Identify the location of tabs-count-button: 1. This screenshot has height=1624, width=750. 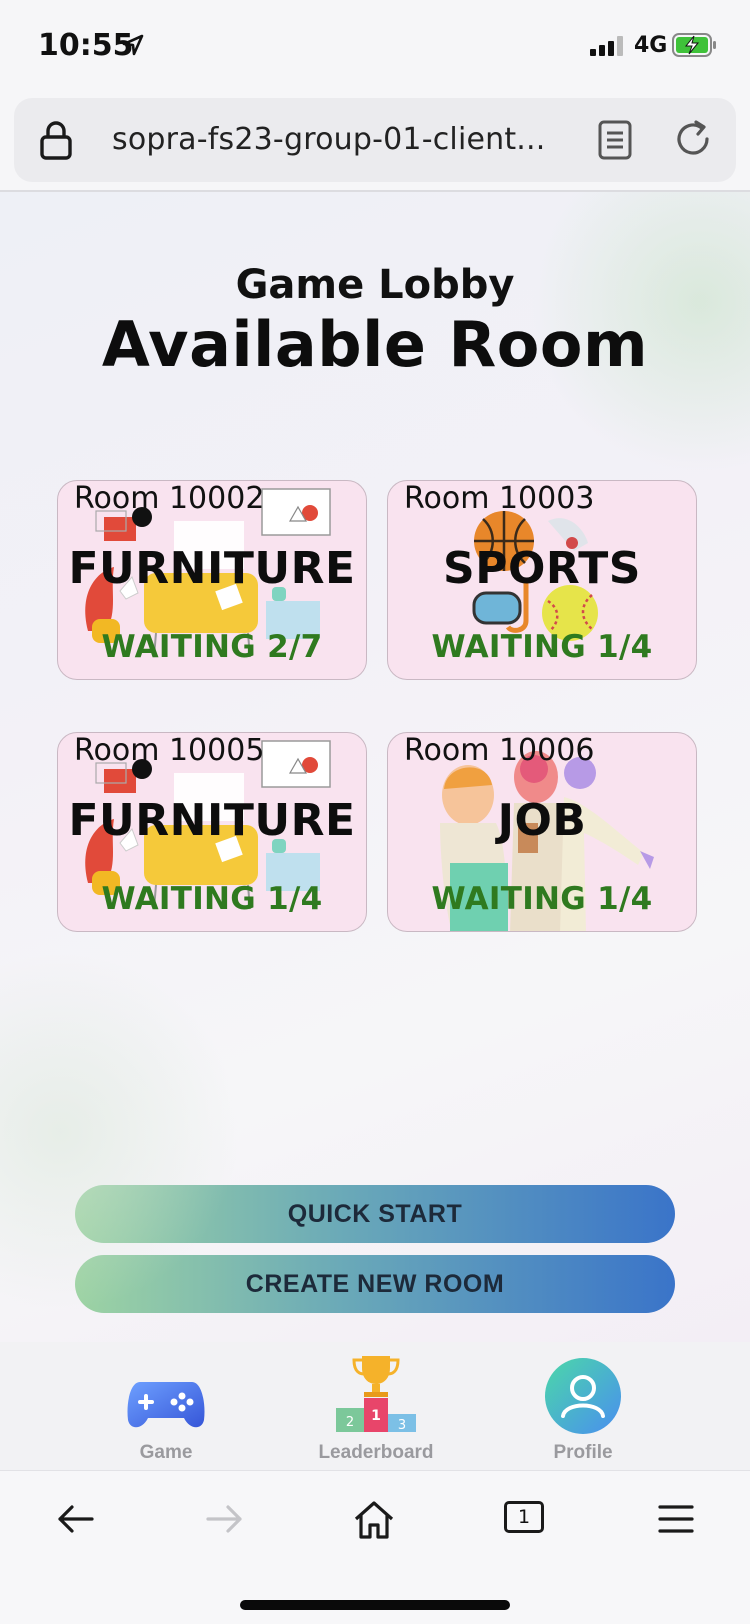
(524, 1517).